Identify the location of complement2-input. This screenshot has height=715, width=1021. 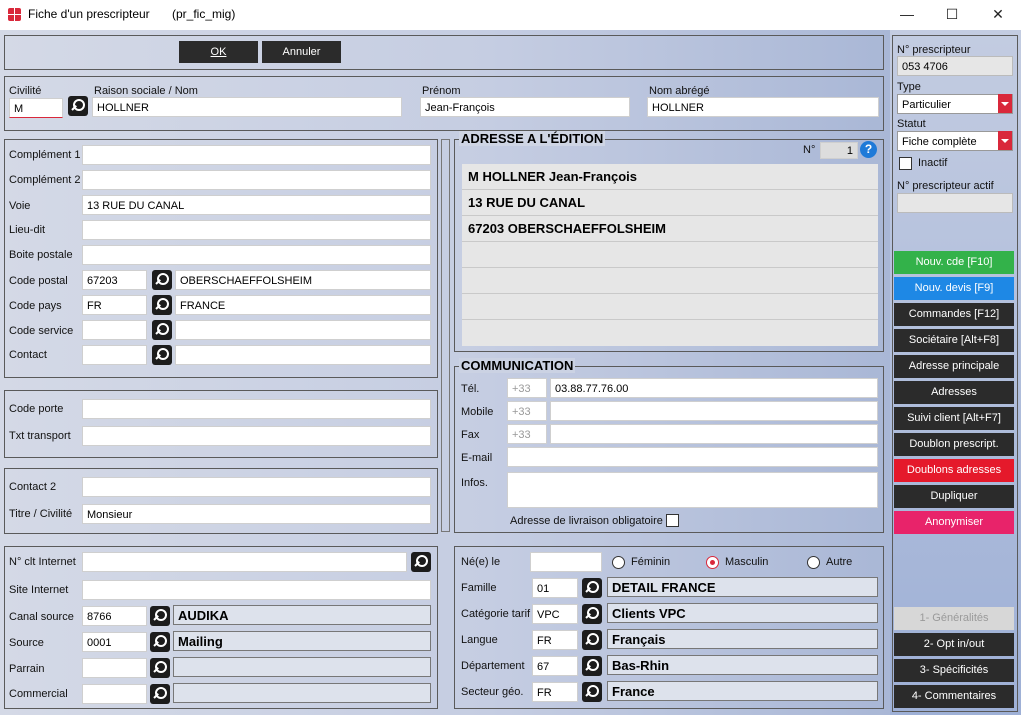
(256, 180).